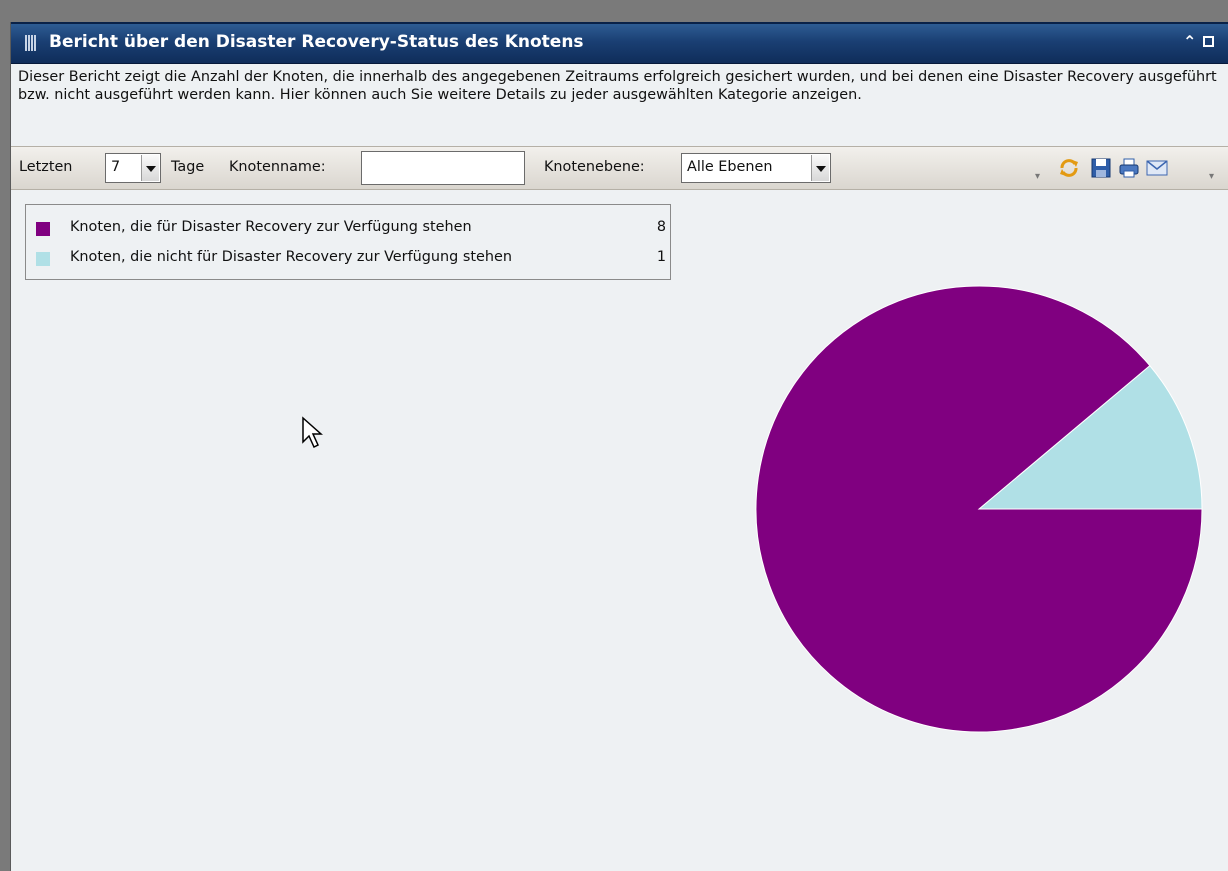  Describe the element at coordinates (133, 168) in the screenshot. I see `days-select: 7` at that location.